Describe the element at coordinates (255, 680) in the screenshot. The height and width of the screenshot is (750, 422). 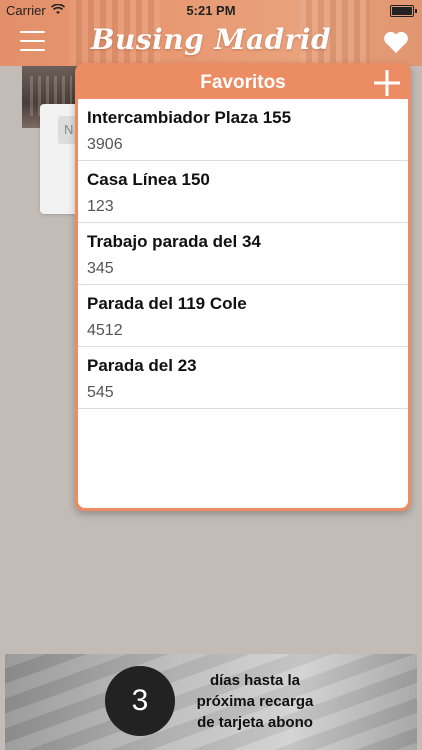
I see `banner-line: días hasta la` at that location.